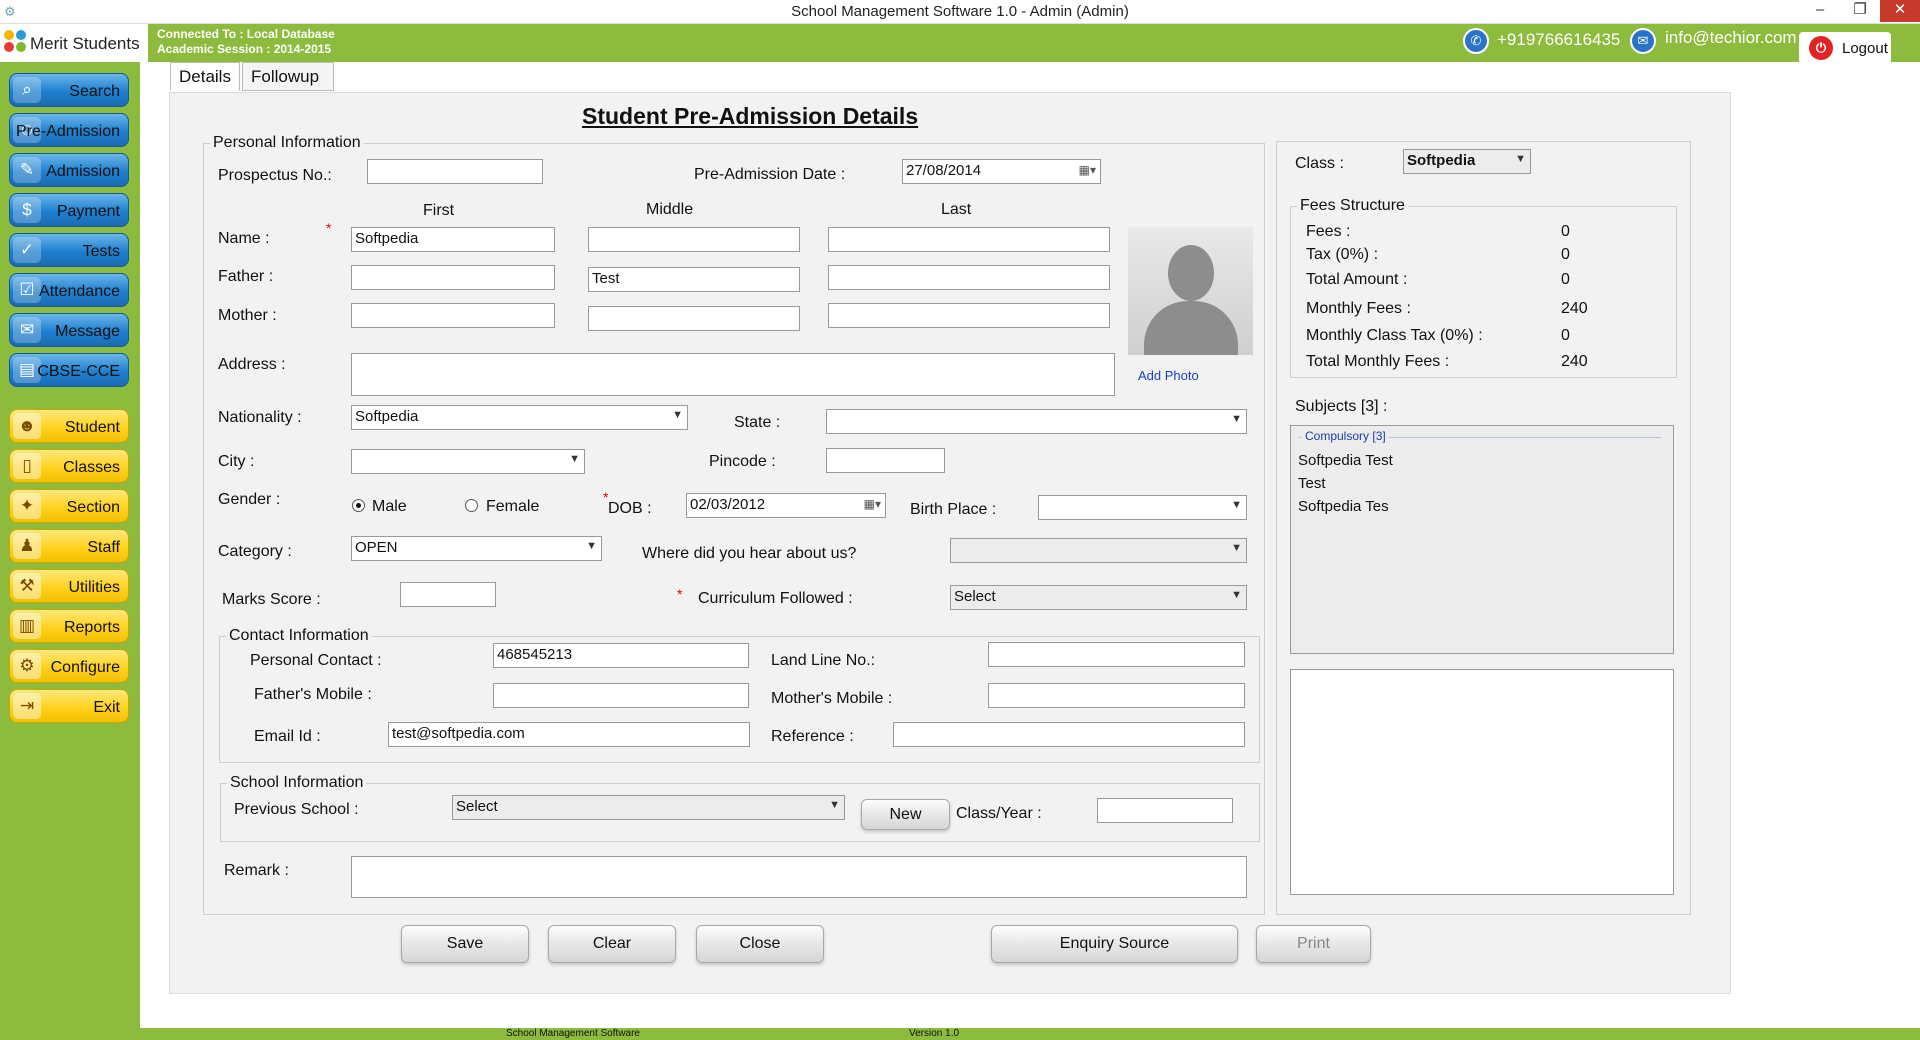  What do you see at coordinates (1168, 375) in the screenshot?
I see `add-photo-link: Add Photo` at bounding box center [1168, 375].